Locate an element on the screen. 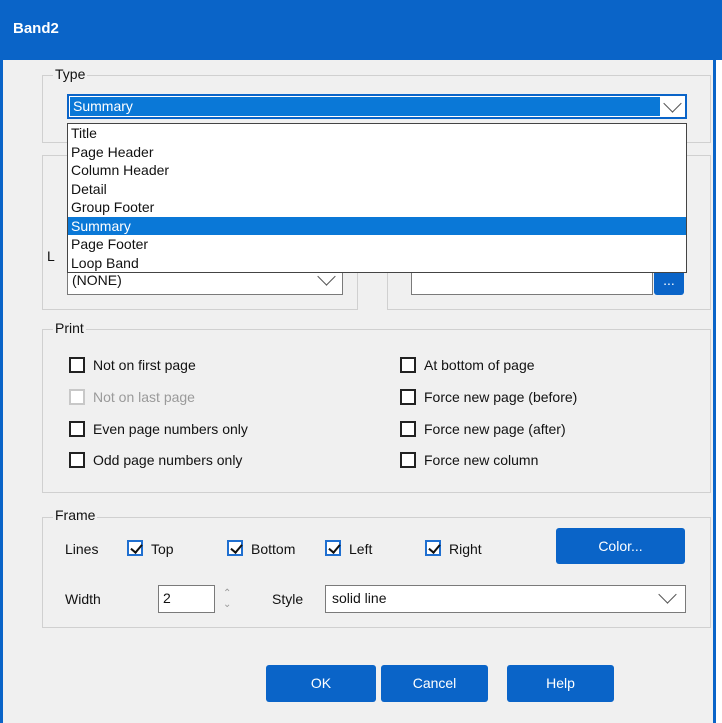  dropdown-option: Group Footer is located at coordinates (377, 207).